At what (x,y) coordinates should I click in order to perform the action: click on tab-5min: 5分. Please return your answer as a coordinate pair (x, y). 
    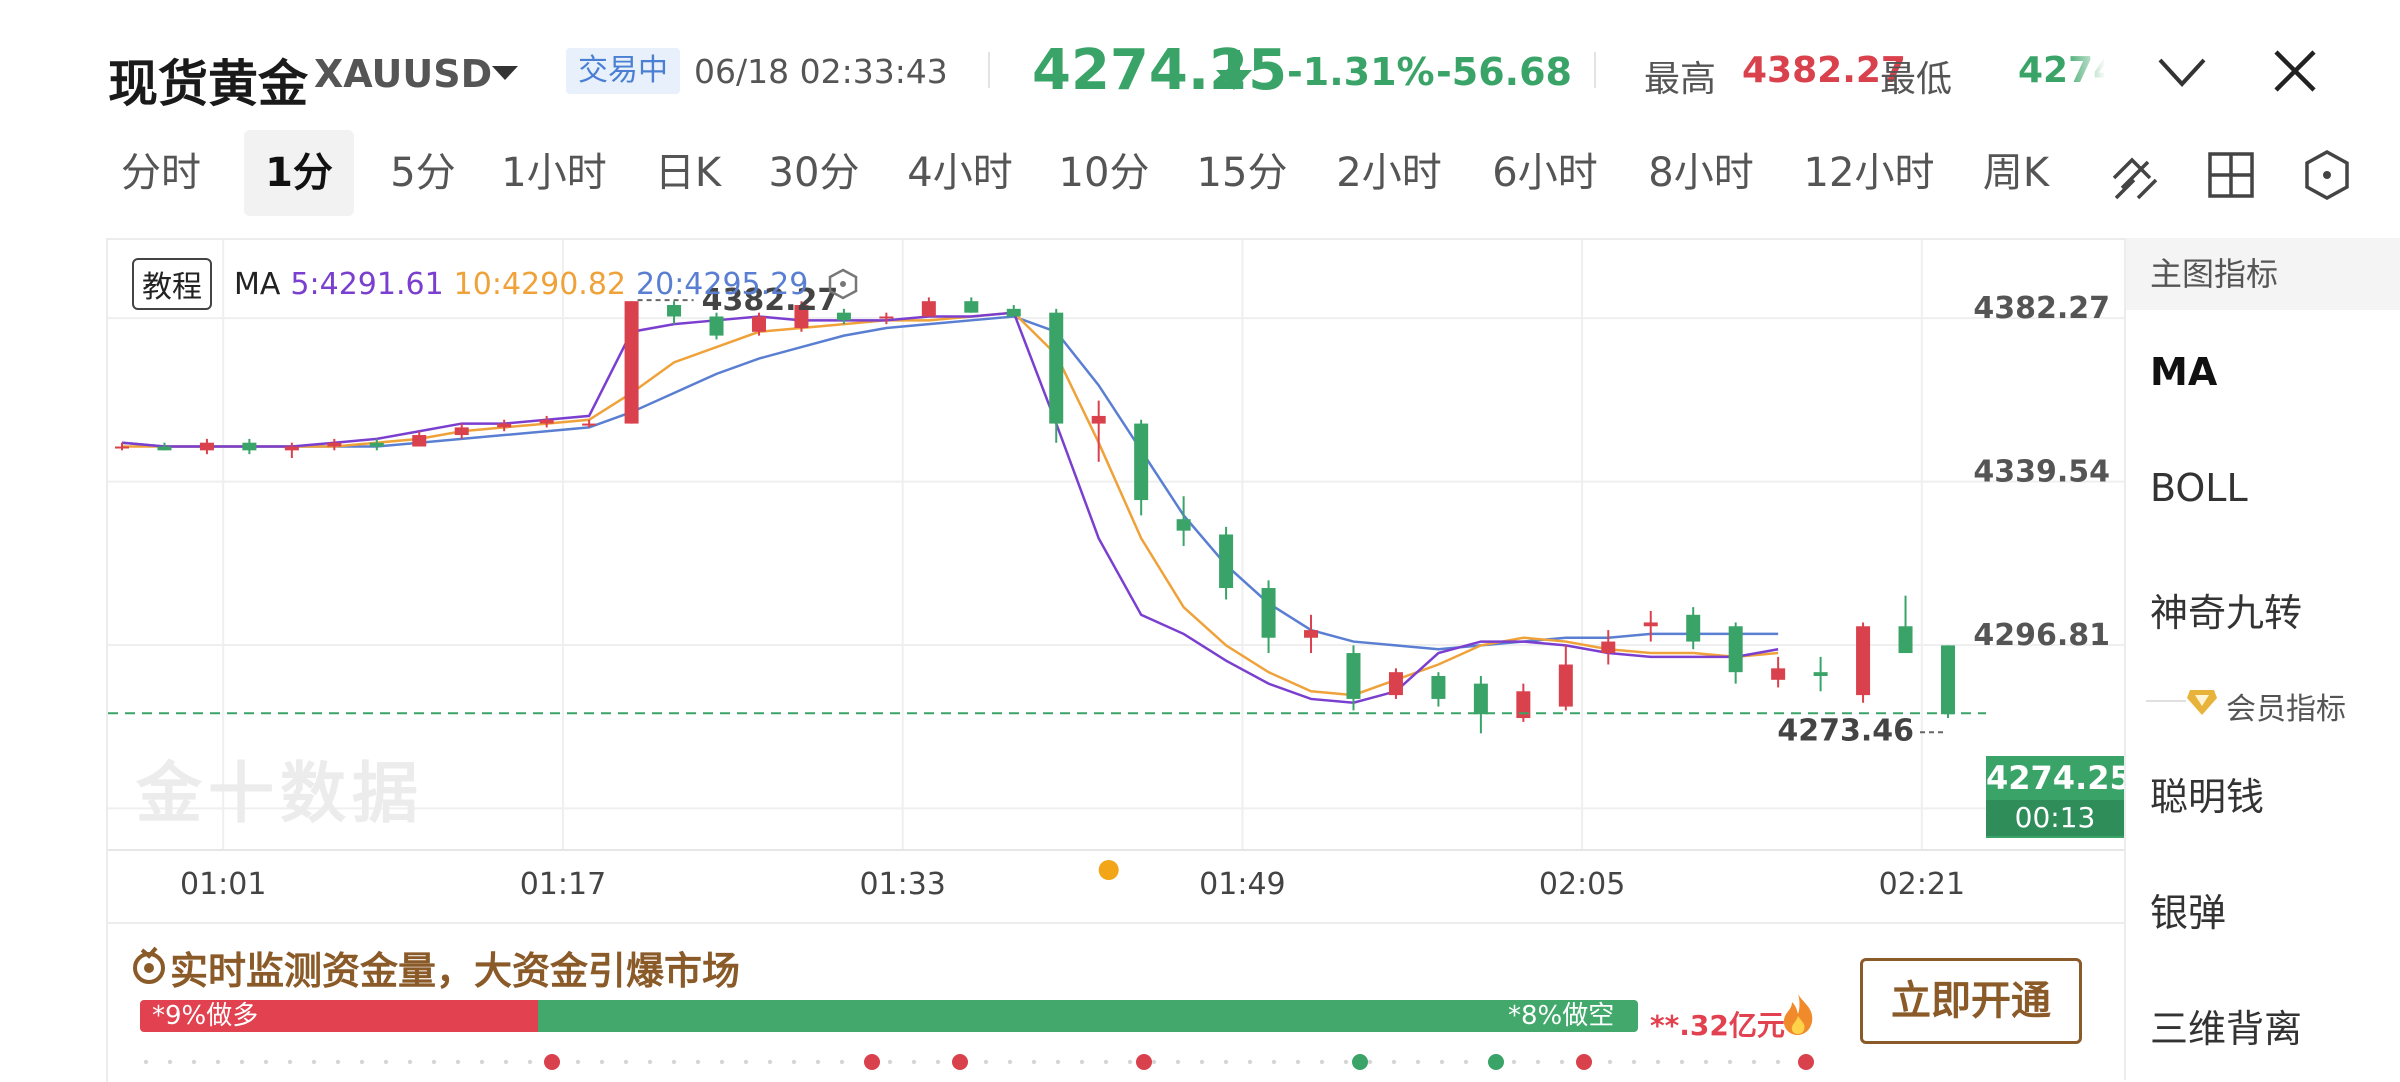
    Looking at the image, I should click on (423, 173).